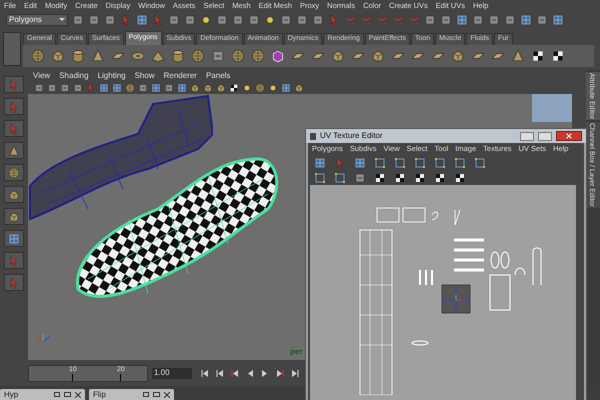 The width and height of the screenshot is (600, 400). I want to click on minimize-button, so click(527, 136).